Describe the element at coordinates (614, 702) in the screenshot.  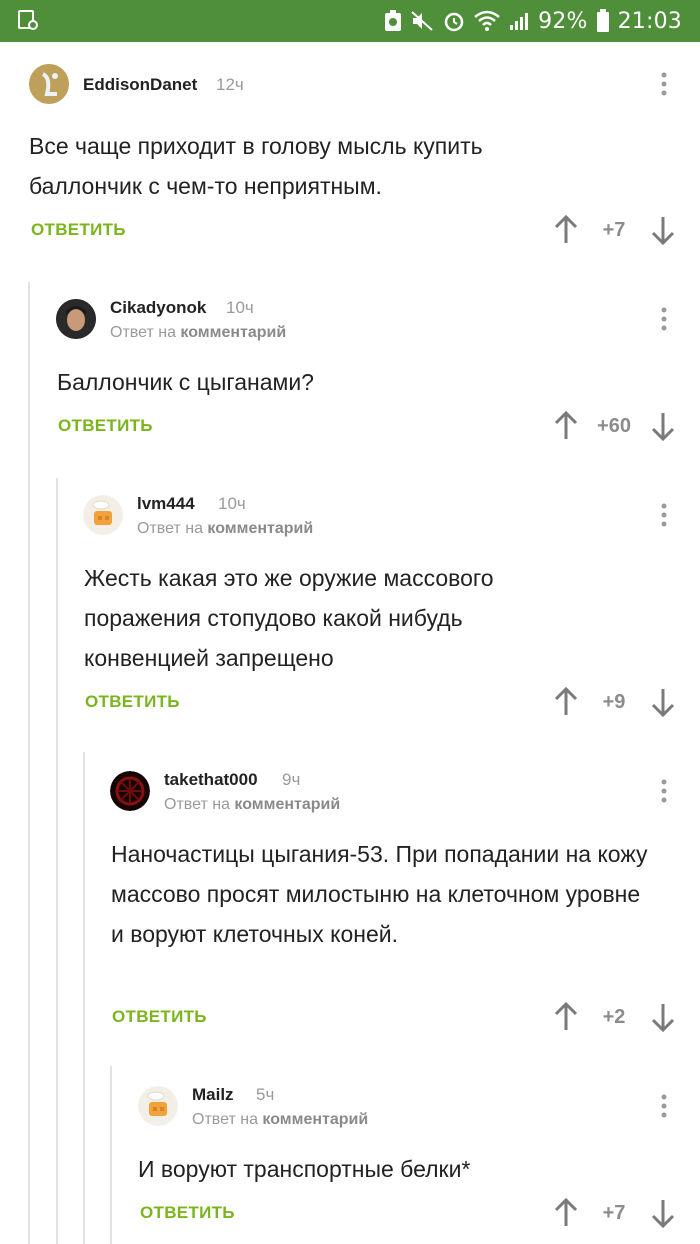
I see `comment-score: +9` at that location.